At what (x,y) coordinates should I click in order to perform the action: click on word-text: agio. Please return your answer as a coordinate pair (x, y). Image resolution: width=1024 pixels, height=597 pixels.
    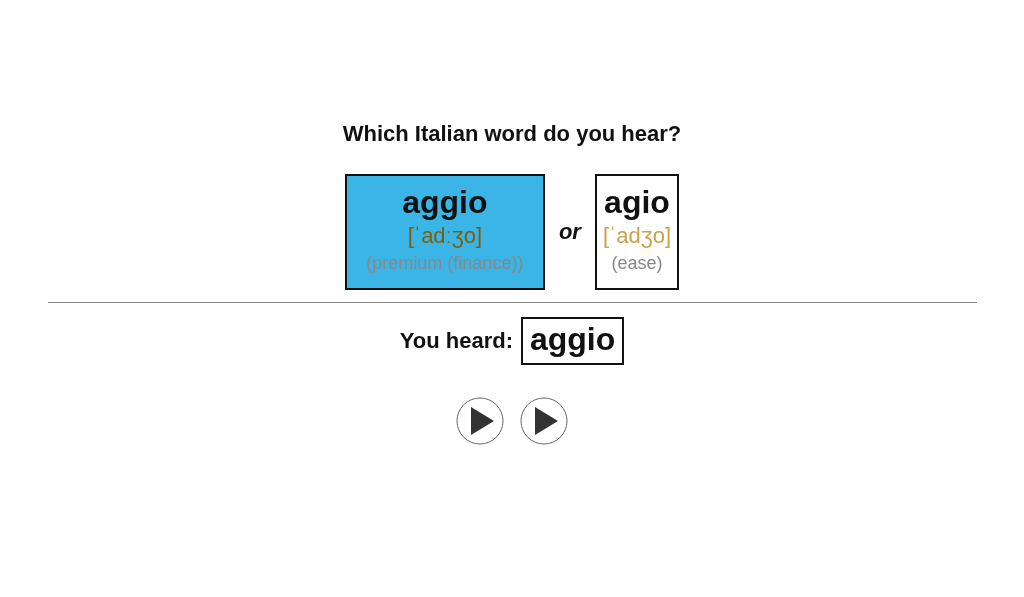
    Looking at the image, I should click on (637, 203).